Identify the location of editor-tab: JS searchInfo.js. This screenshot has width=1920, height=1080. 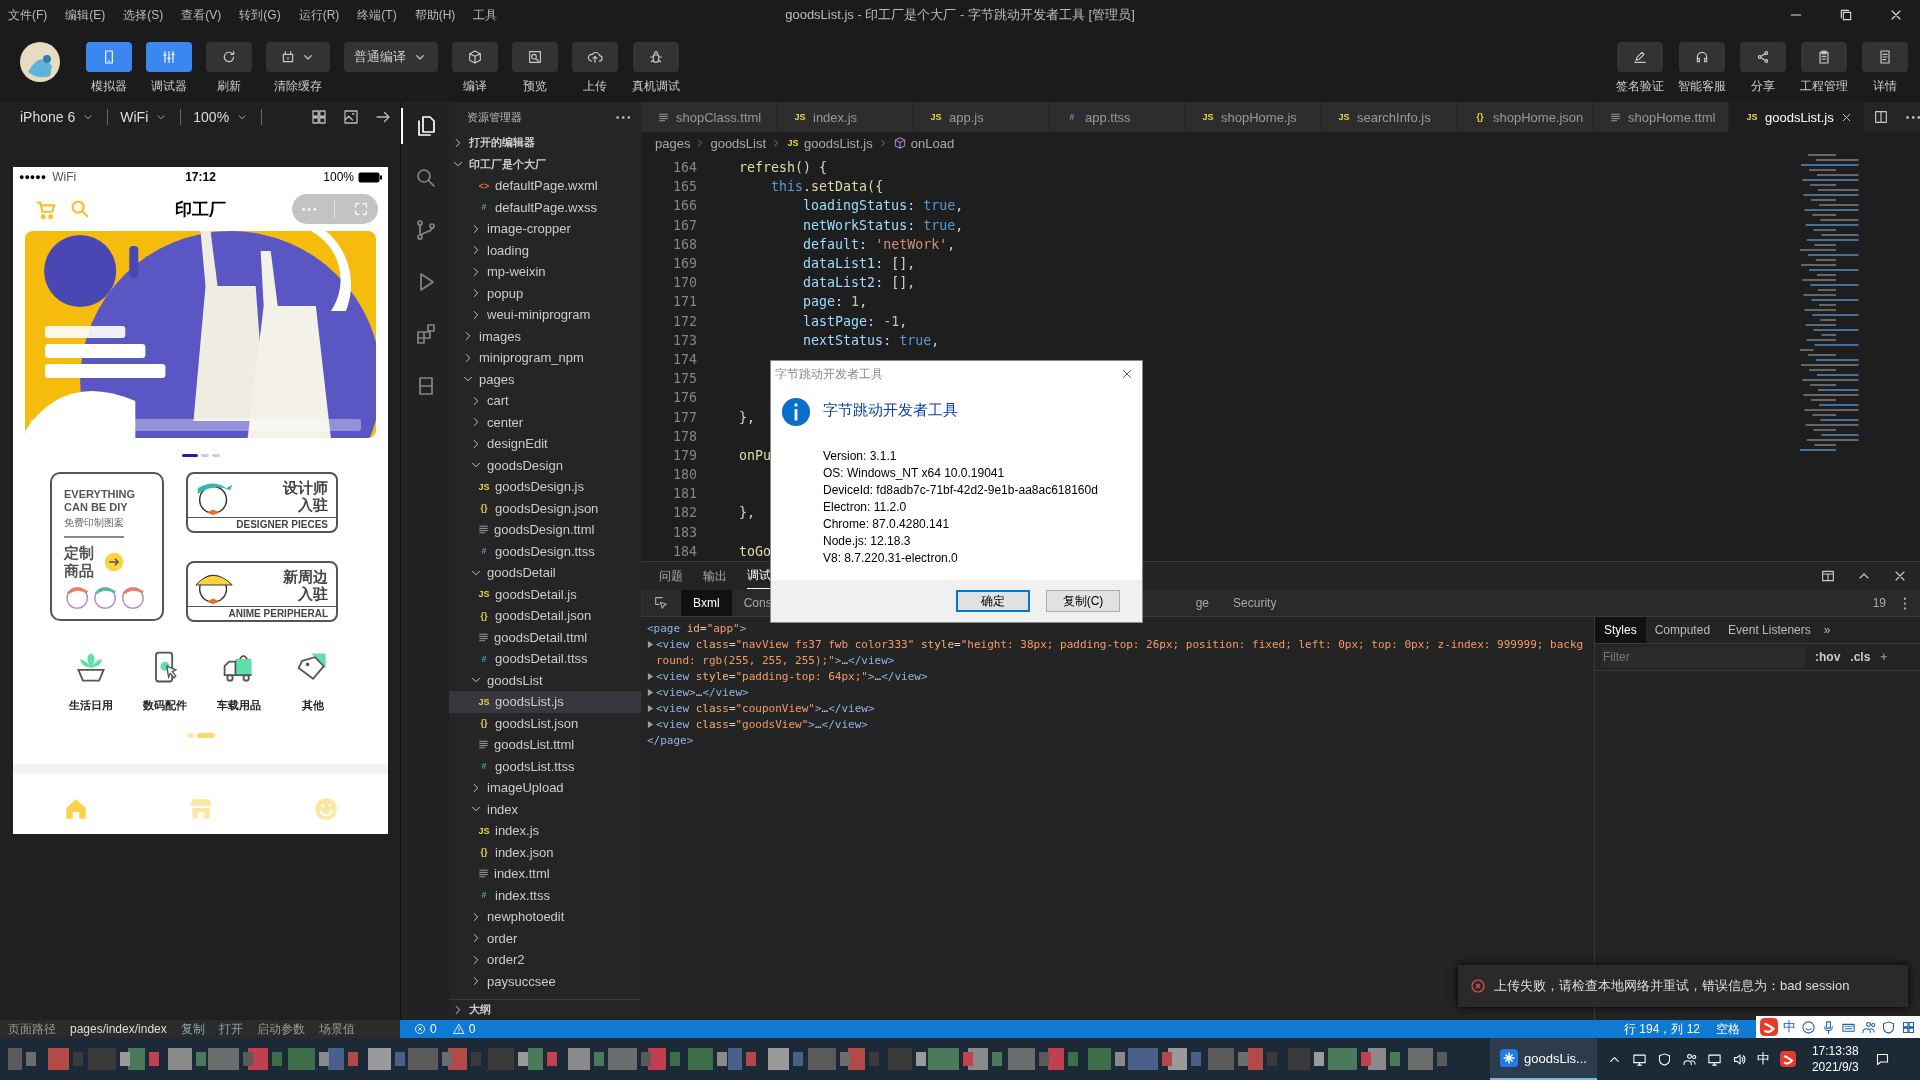
(1389, 117).